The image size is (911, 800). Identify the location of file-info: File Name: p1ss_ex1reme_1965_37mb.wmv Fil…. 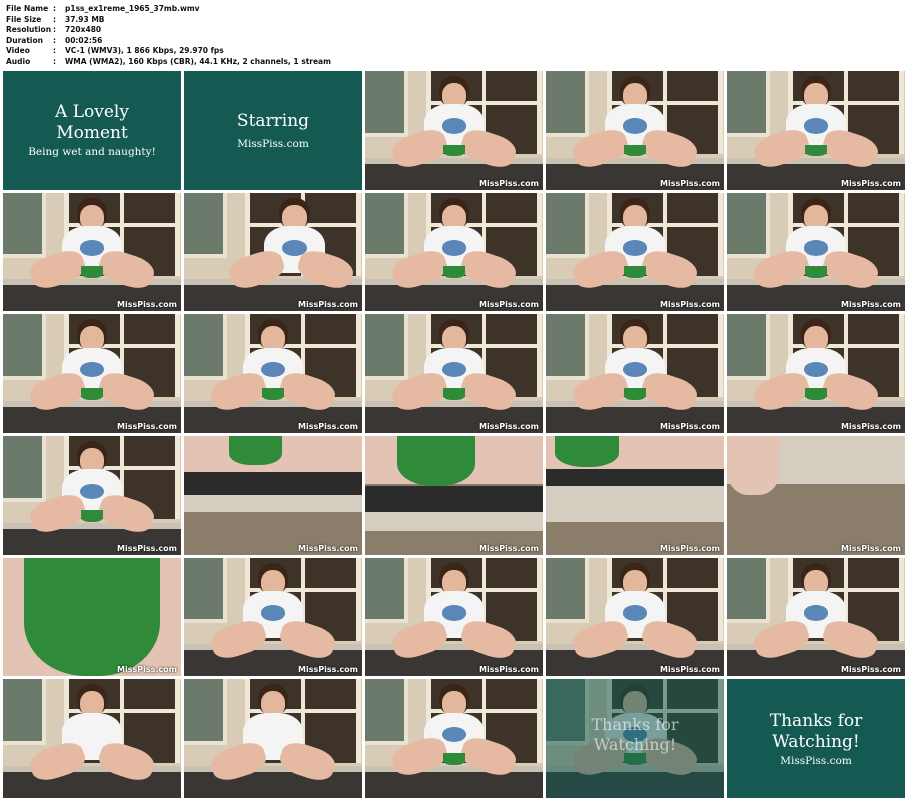
(168, 36).